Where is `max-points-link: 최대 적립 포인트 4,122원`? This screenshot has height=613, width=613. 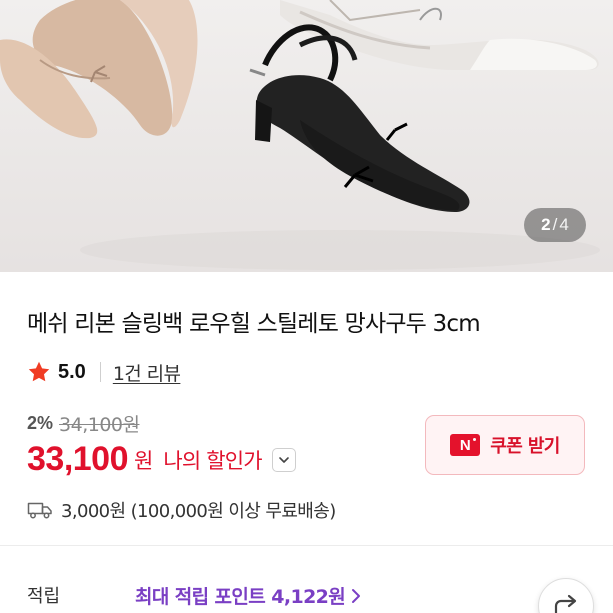
max-points-link: 최대 적립 포인트 4,122원 is located at coordinates (248, 595).